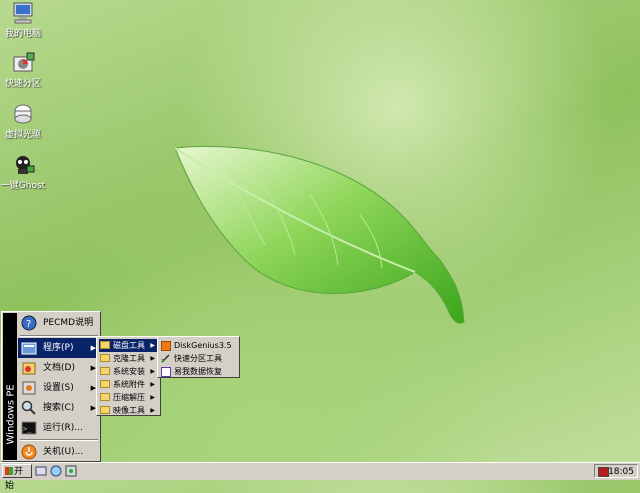  I want to click on desktop-icon-my-computer: 我的电脑, so click(26, 20).